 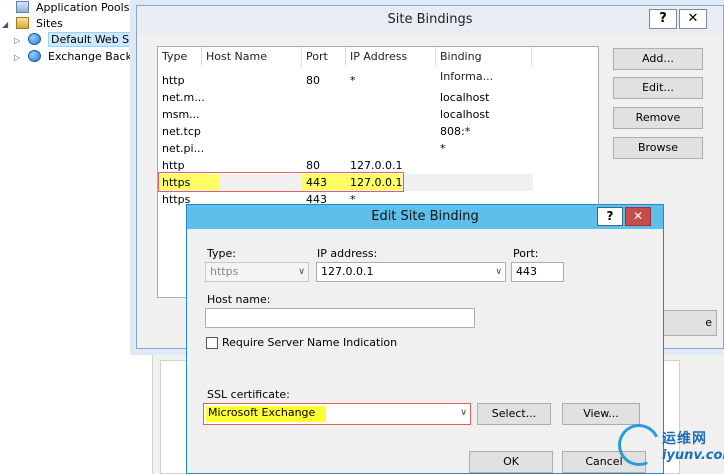 I want to click on type-select: https ∨, so click(x=257, y=272).